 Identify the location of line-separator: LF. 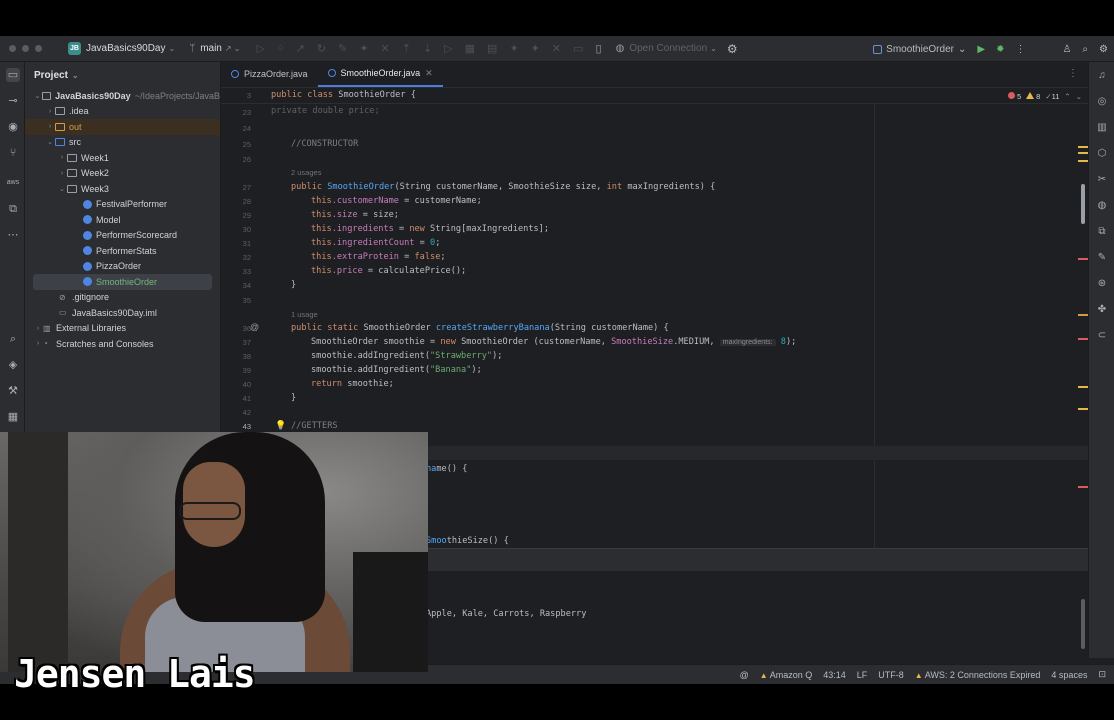
(862, 675).